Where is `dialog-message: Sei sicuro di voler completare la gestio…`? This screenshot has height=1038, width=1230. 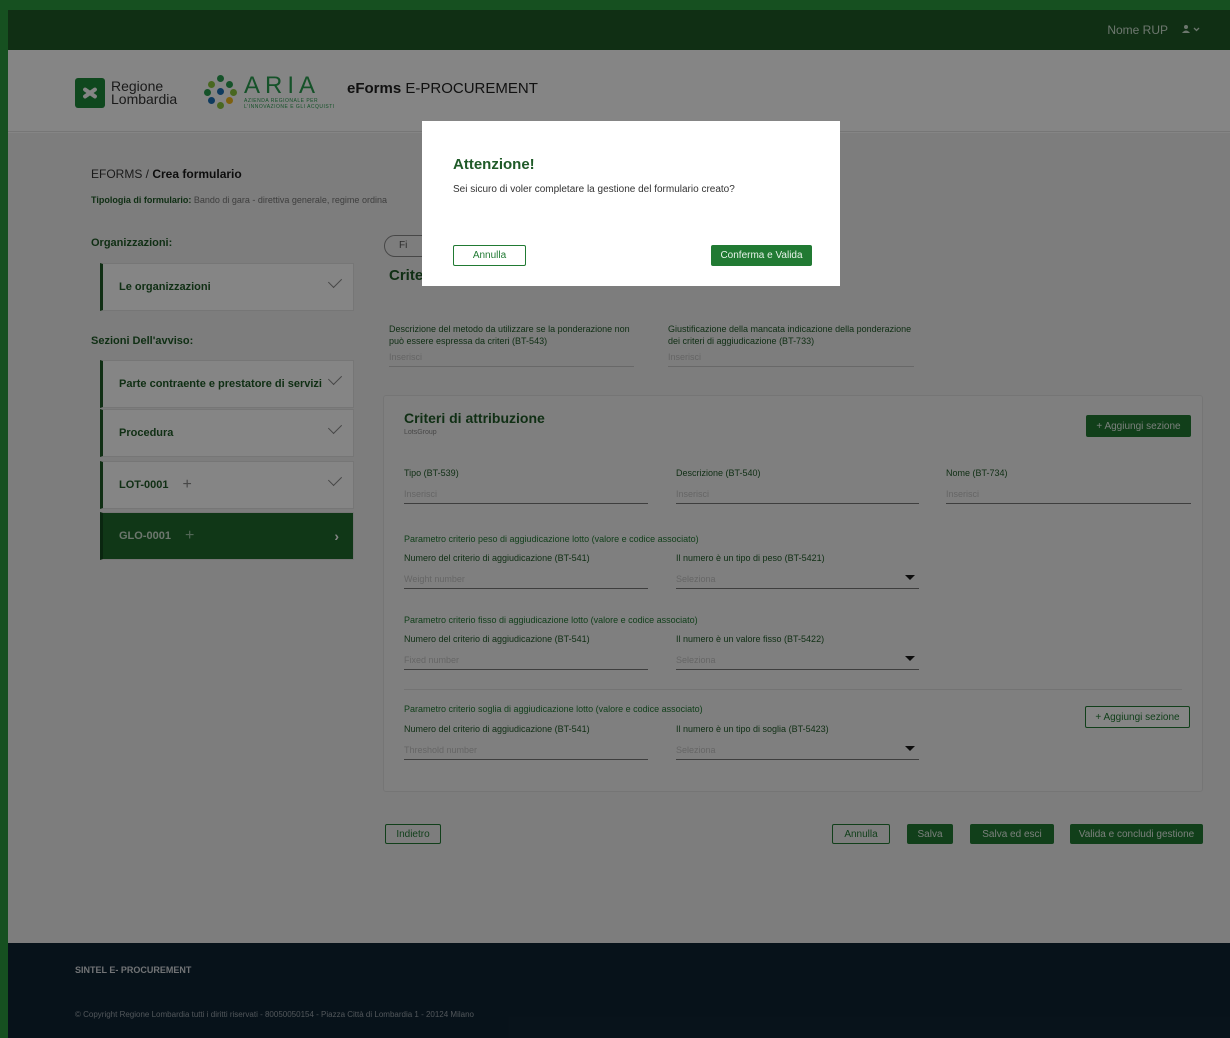
dialog-message: Sei sicuro di voler completare la gestio… is located at coordinates (594, 189).